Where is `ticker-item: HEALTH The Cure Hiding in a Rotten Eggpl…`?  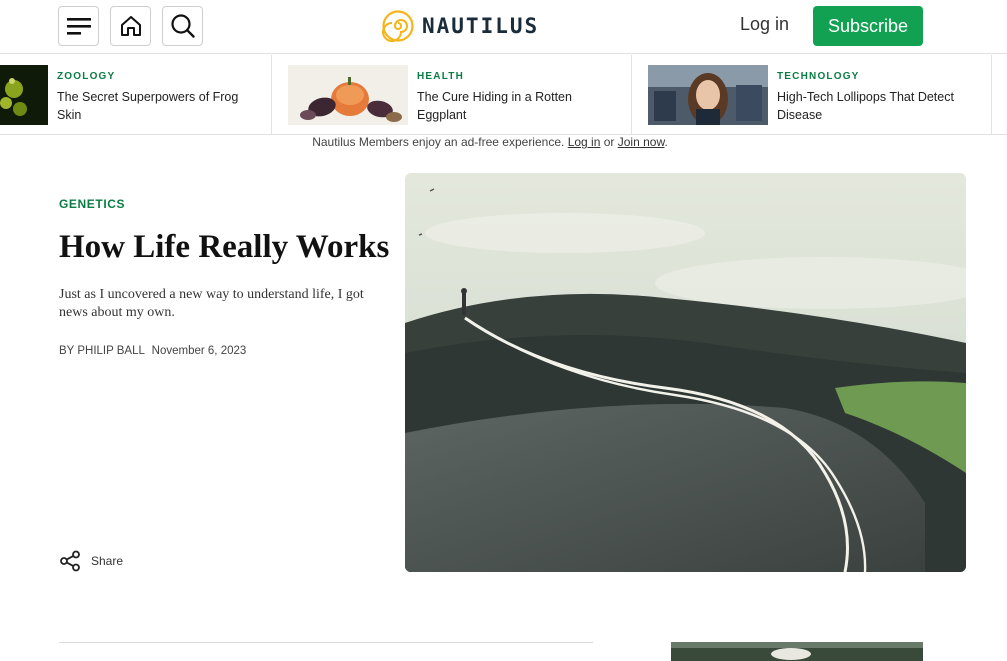 ticker-item: HEALTH The Cure Hiding in a Rotten Eggpl… is located at coordinates (452, 95).